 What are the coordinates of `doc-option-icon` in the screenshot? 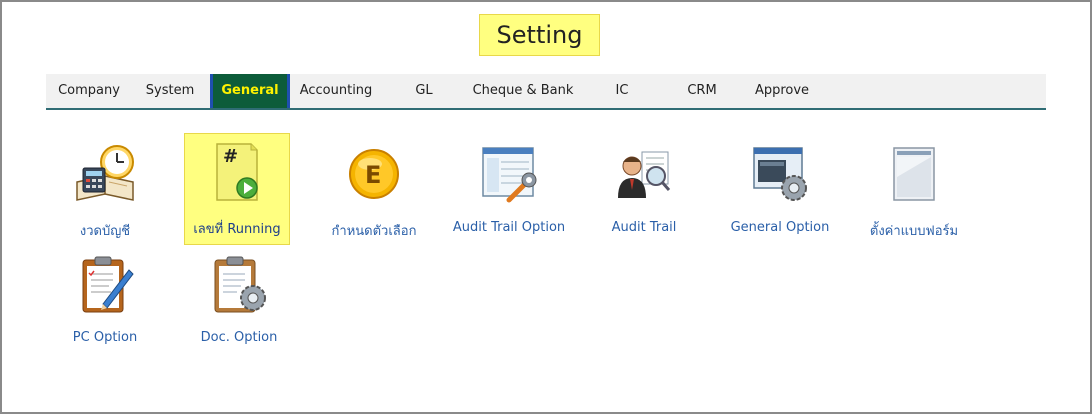 It's located at (240, 284).